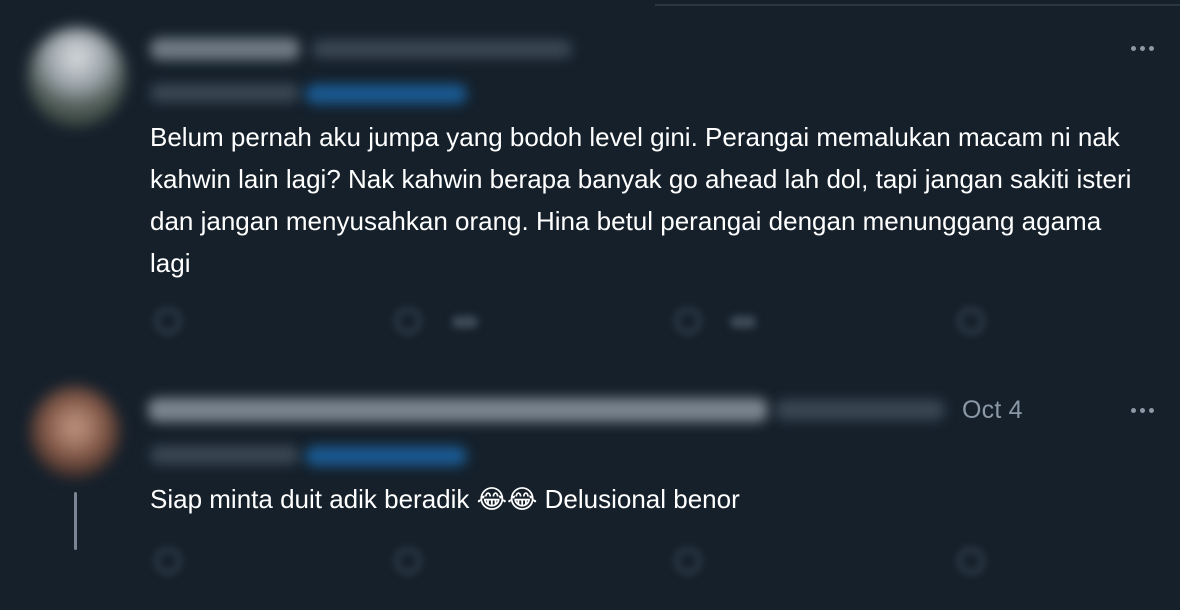  I want to click on like-count-blurred, so click(743, 322).